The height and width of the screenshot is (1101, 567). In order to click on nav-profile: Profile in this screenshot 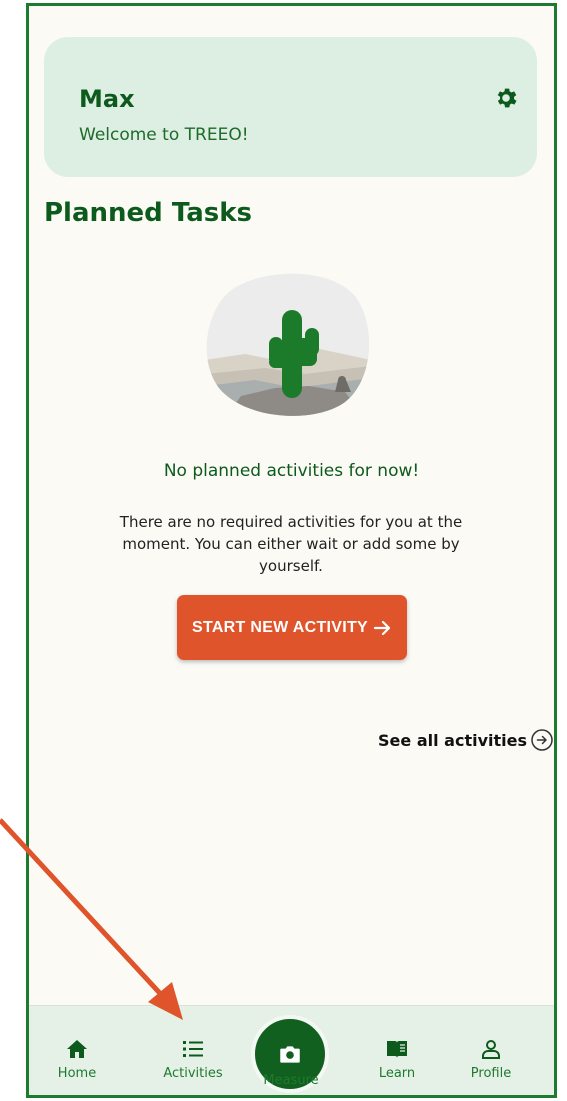, I will do `click(491, 1059)`.